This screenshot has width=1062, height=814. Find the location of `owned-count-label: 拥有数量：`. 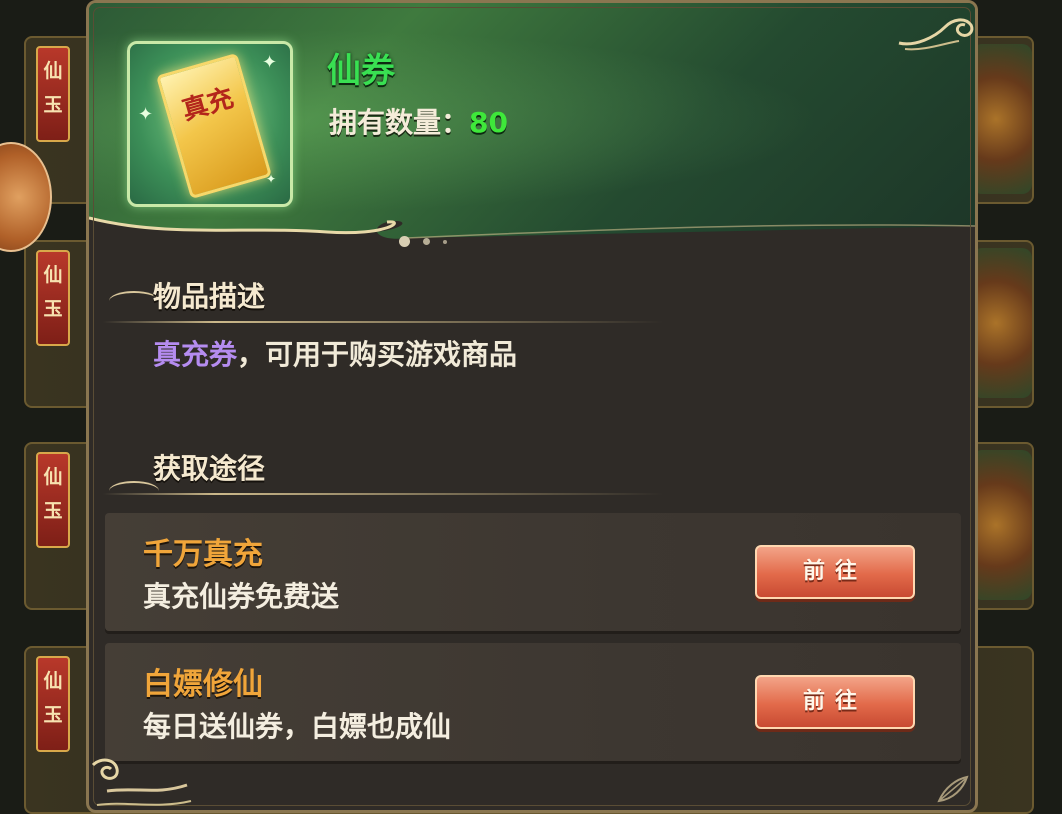

owned-count-label: 拥有数量： is located at coordinates (399, 122).